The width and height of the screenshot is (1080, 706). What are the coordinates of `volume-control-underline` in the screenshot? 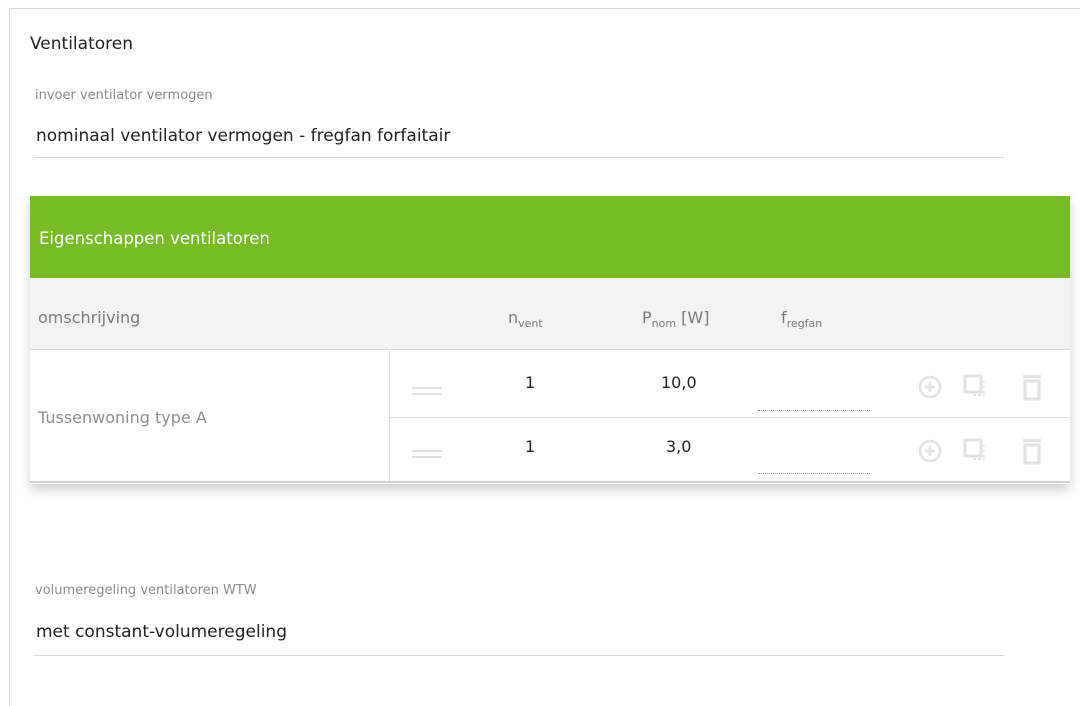 It's located at (519, 655).